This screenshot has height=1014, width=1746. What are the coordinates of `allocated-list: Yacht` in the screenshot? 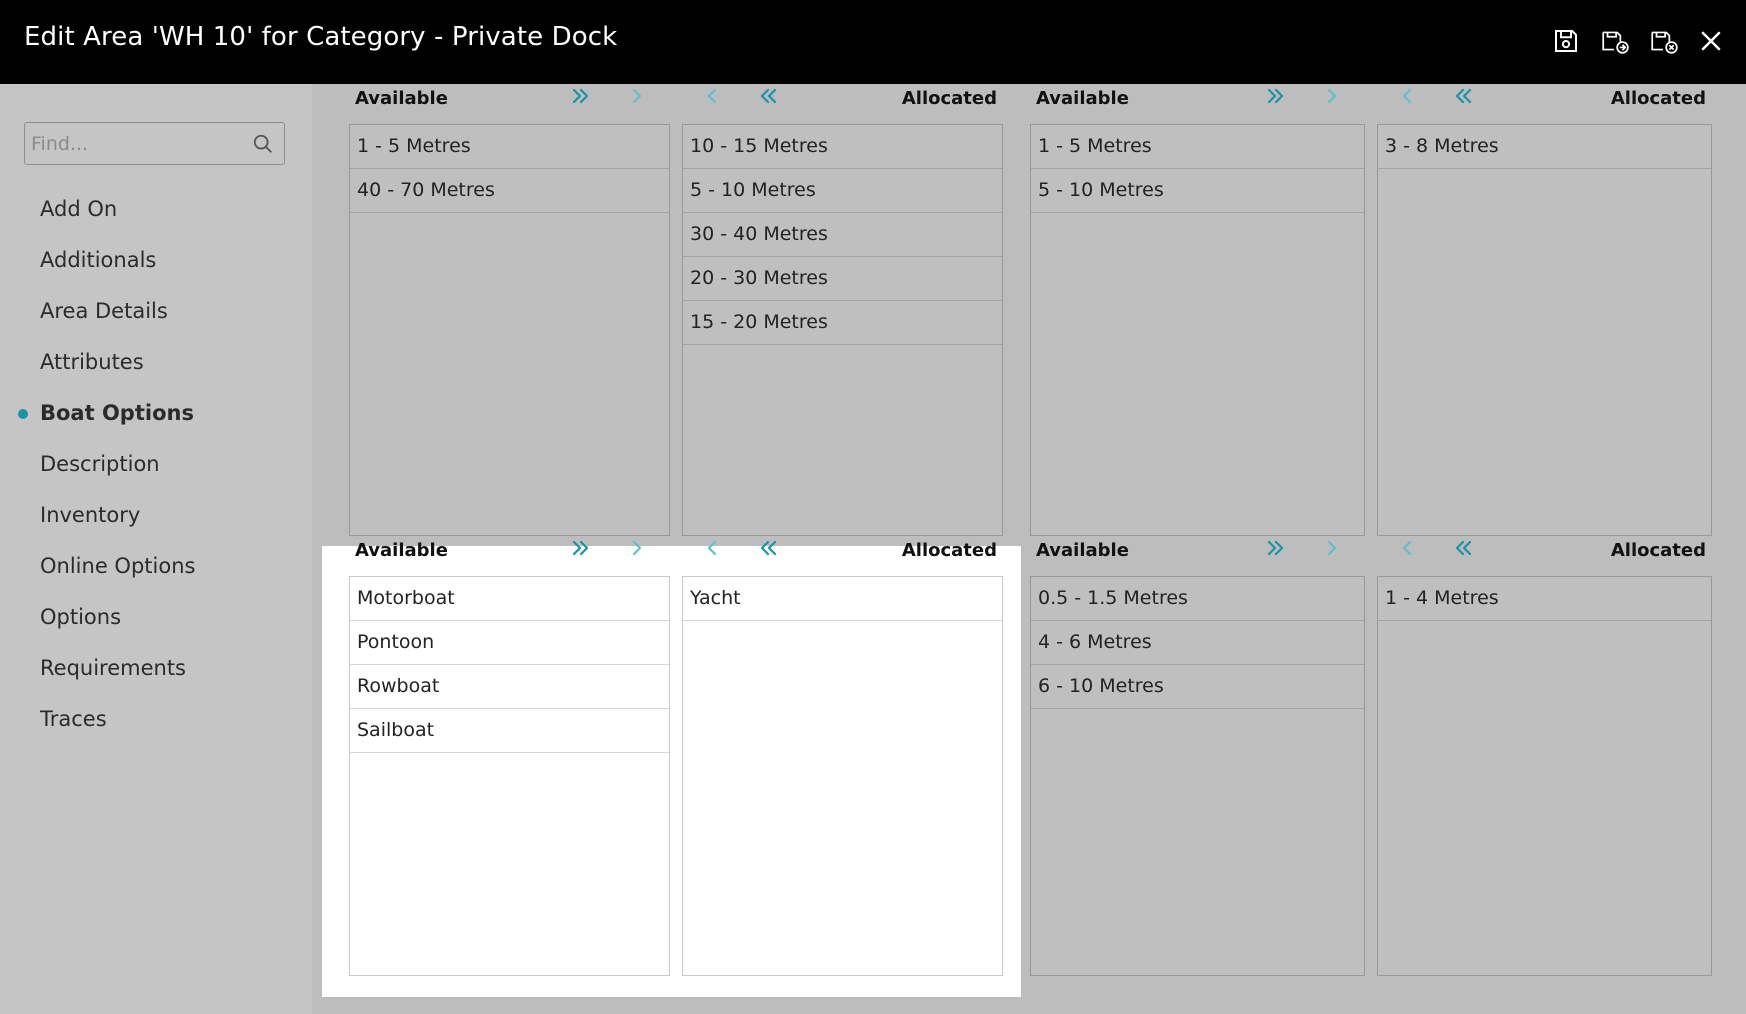 It's located at (842, 776).